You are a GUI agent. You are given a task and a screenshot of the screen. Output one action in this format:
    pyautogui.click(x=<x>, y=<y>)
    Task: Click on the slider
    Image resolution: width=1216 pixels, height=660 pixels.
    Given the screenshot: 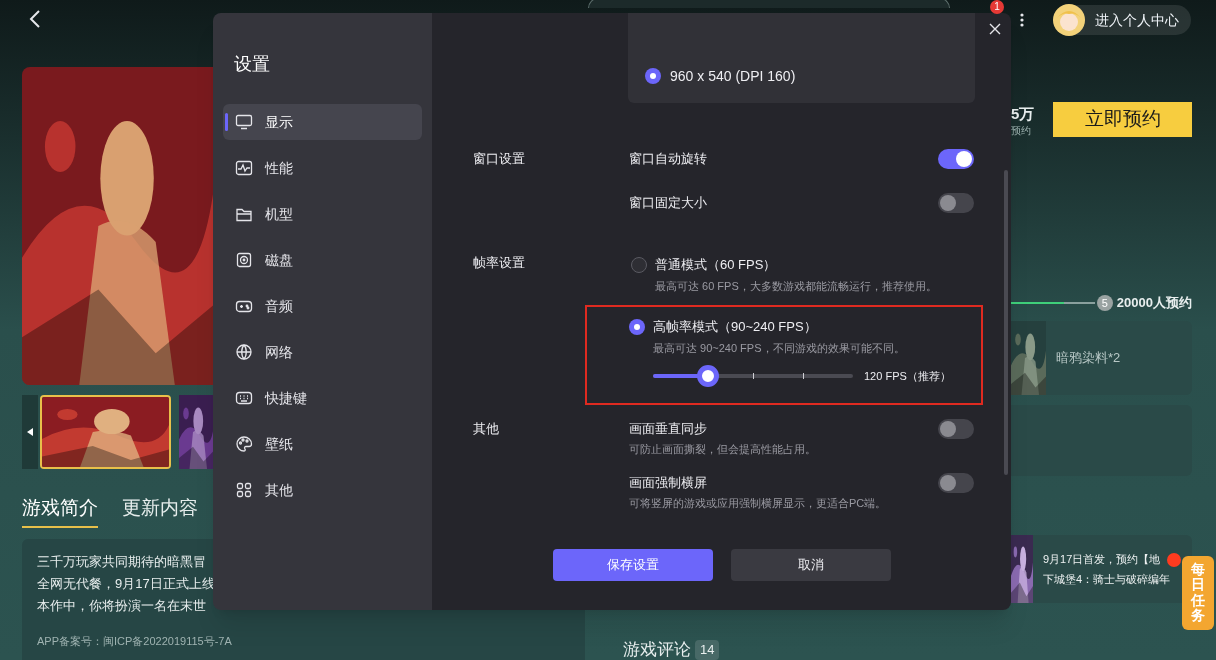 What is the action you would take?
    pyautogui.click(x=753, y=376)
    